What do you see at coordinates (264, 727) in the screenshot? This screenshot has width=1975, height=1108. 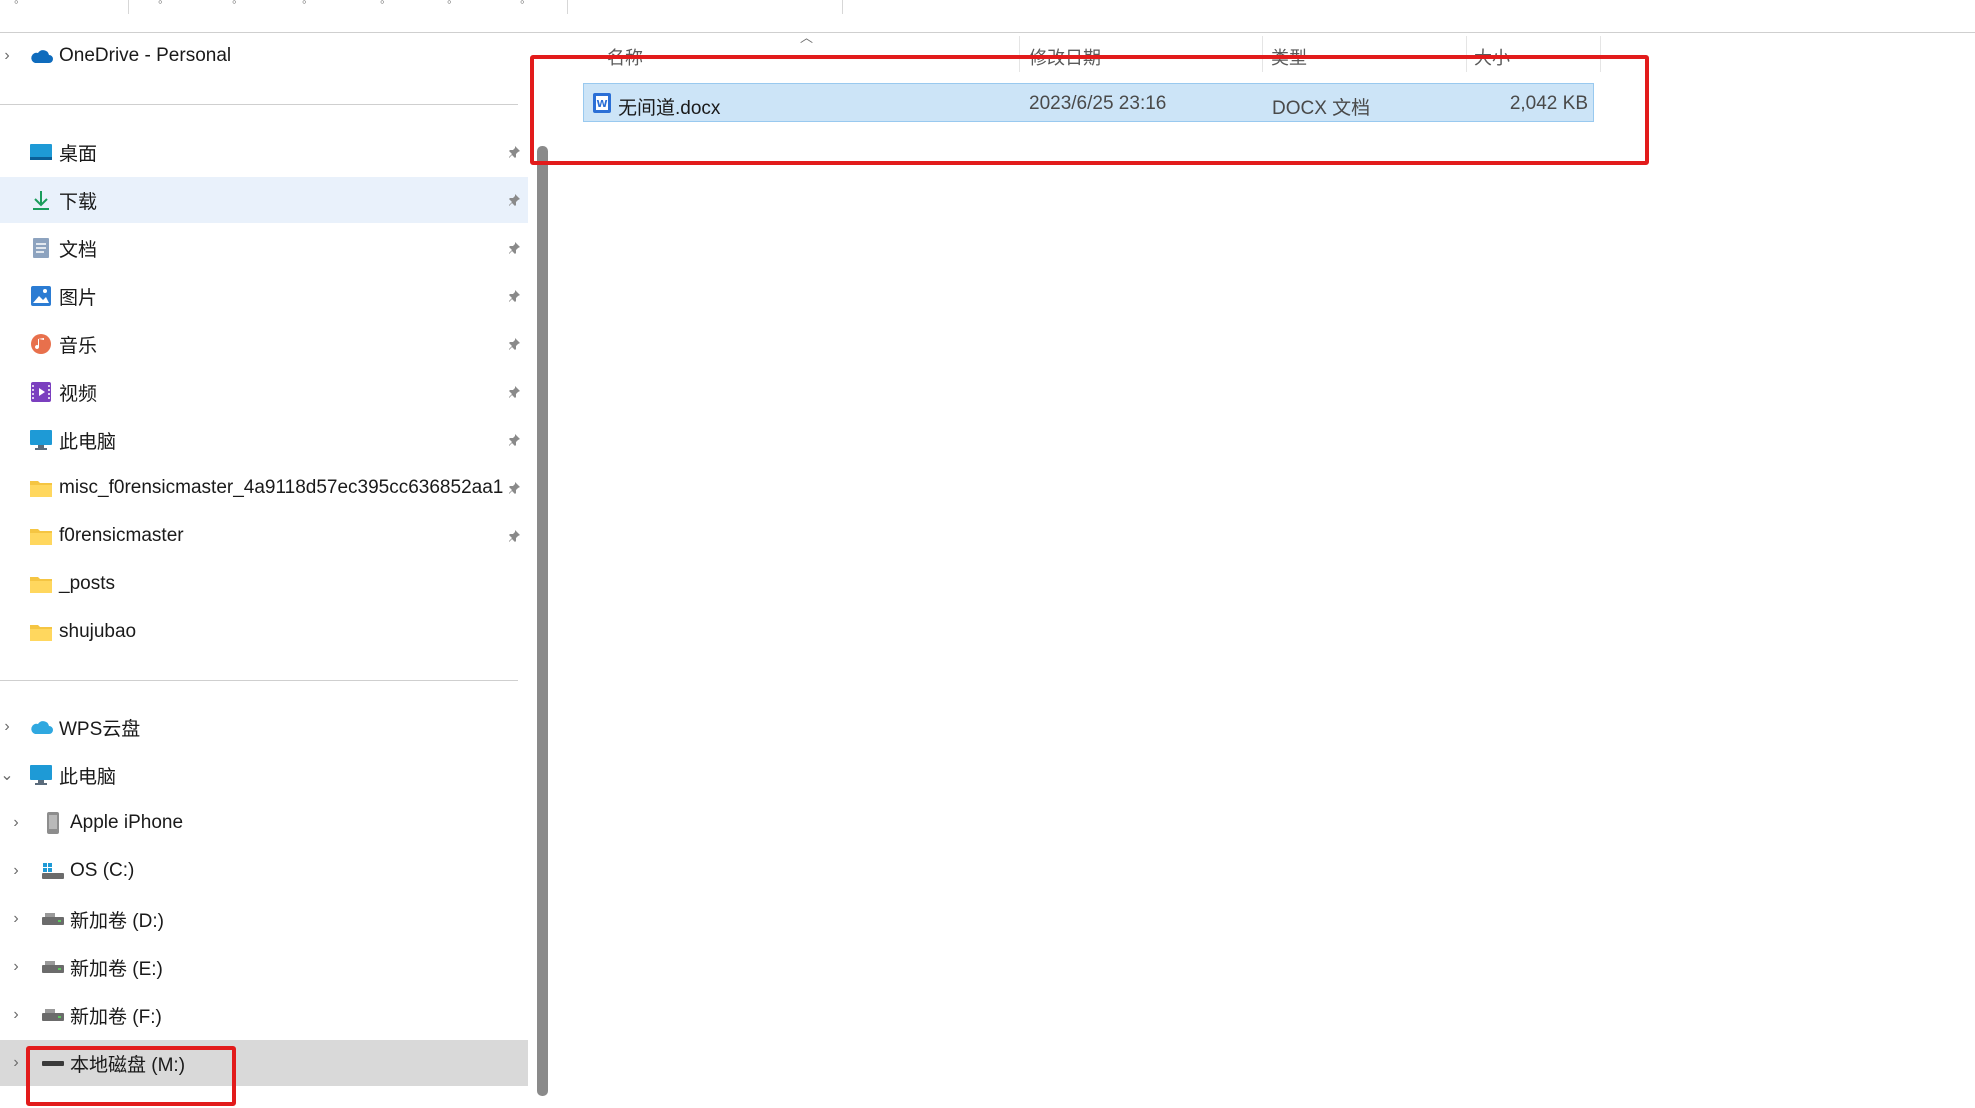 I see `nav-item-wps-cloud: › WPS云盘` at bounding box center [264, 727].